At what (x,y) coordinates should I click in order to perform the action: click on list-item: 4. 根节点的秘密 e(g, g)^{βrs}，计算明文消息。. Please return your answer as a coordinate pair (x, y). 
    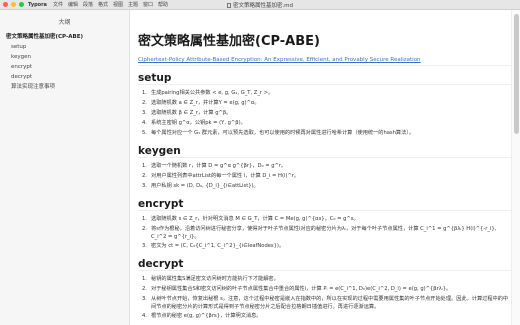
    Looking at the image, I should click on (202, 316).